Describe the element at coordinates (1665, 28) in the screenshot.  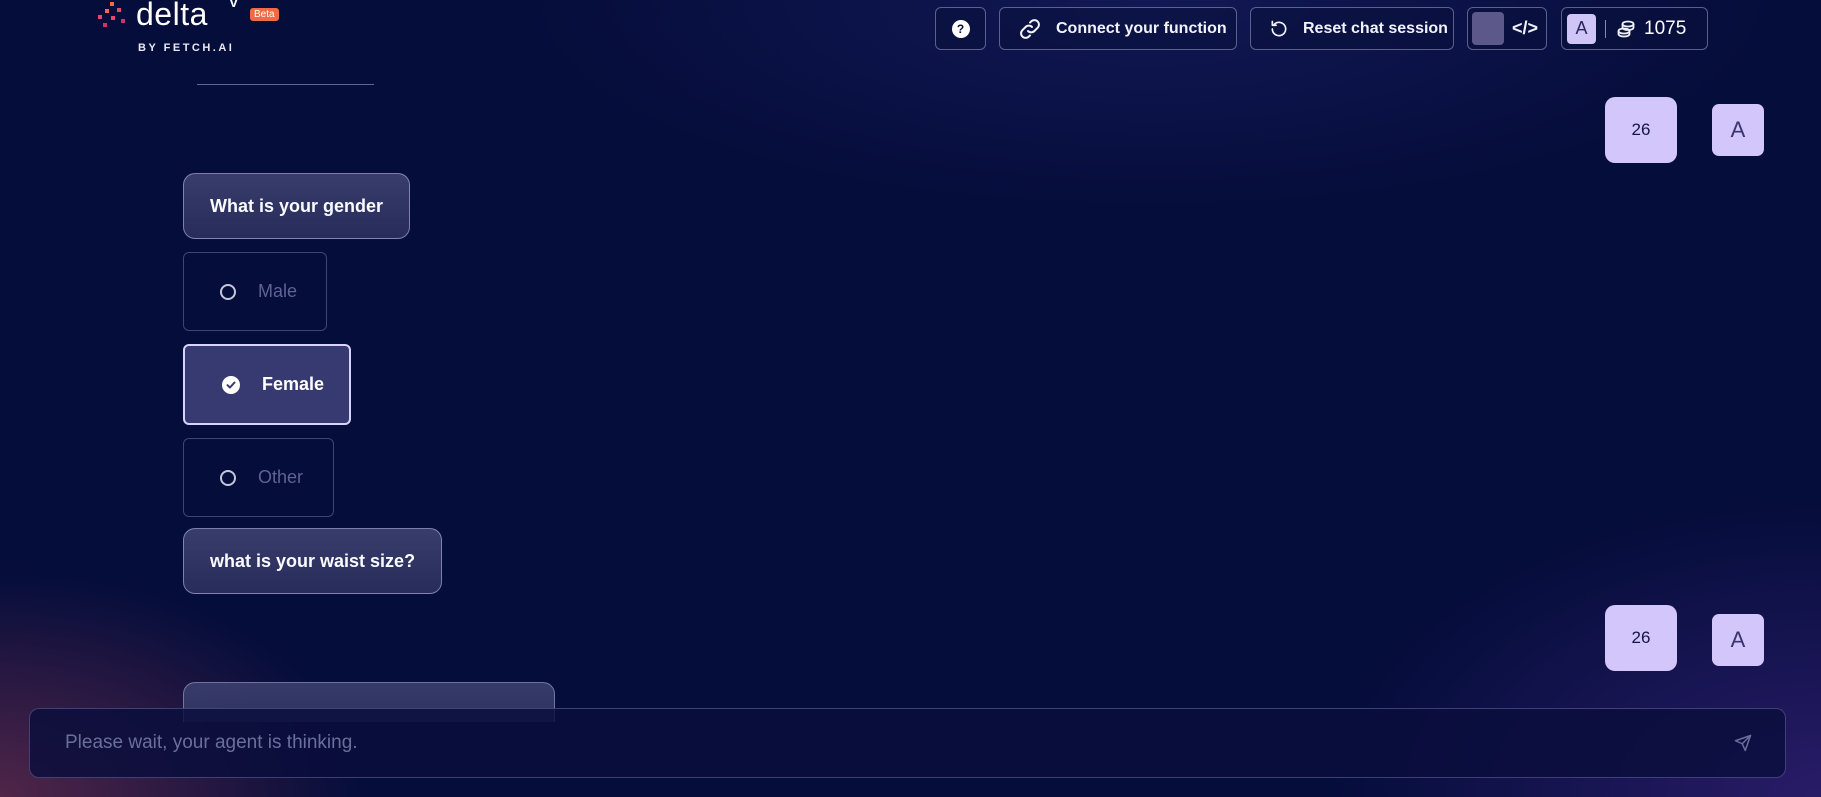
I see `credits-count: 1075` at that location.